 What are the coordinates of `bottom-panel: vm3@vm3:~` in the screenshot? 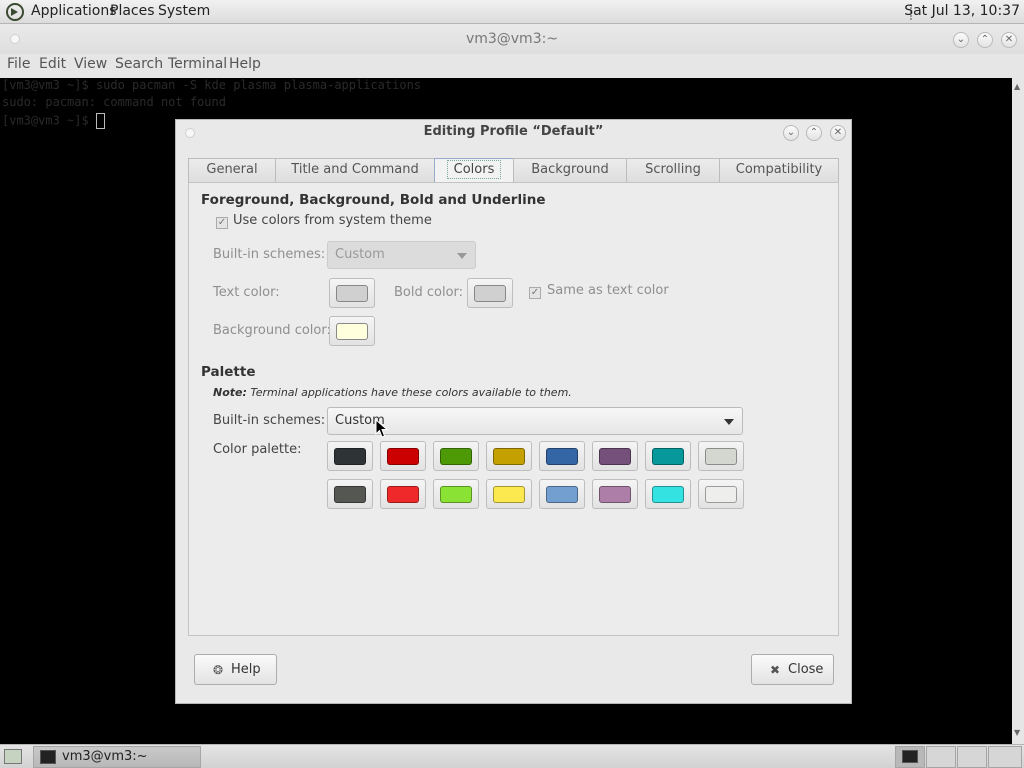 It's located at (512, 756).